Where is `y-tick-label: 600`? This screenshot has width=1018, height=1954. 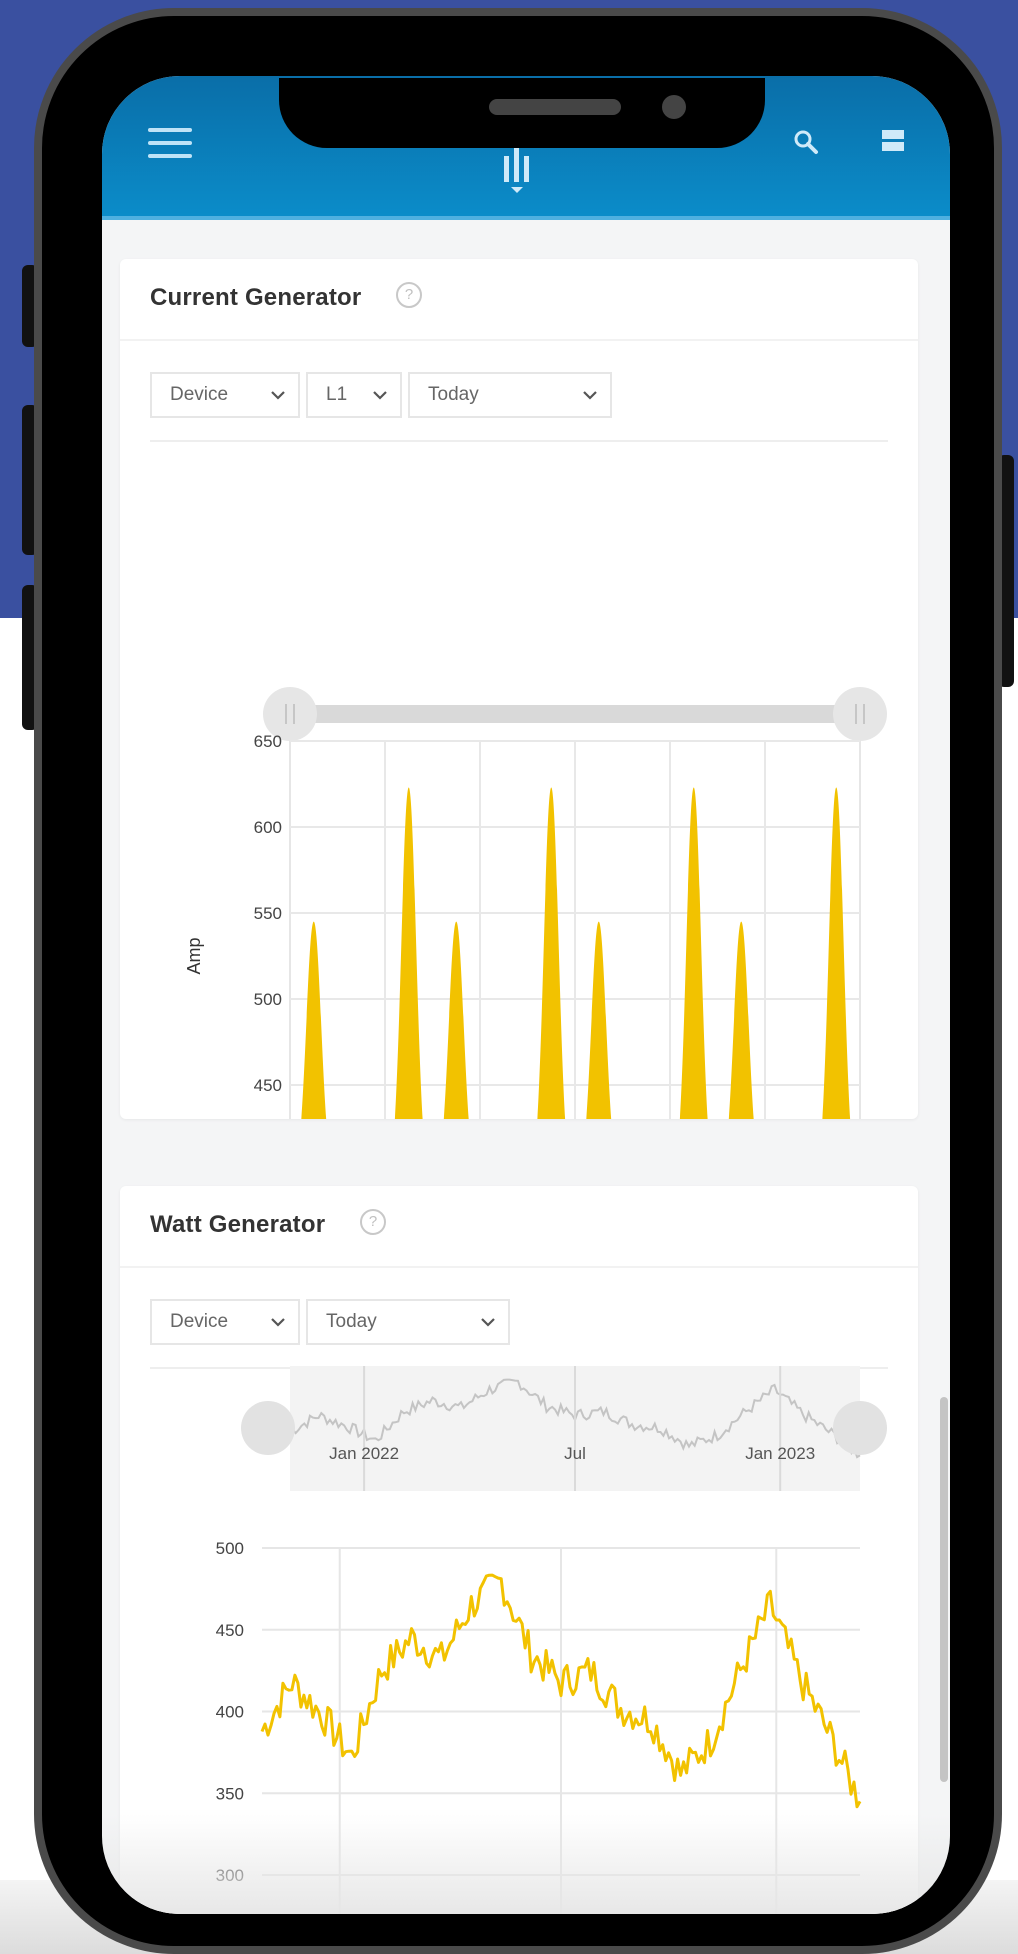
y-tick-label: 600 is located at coordinates (268, 827).